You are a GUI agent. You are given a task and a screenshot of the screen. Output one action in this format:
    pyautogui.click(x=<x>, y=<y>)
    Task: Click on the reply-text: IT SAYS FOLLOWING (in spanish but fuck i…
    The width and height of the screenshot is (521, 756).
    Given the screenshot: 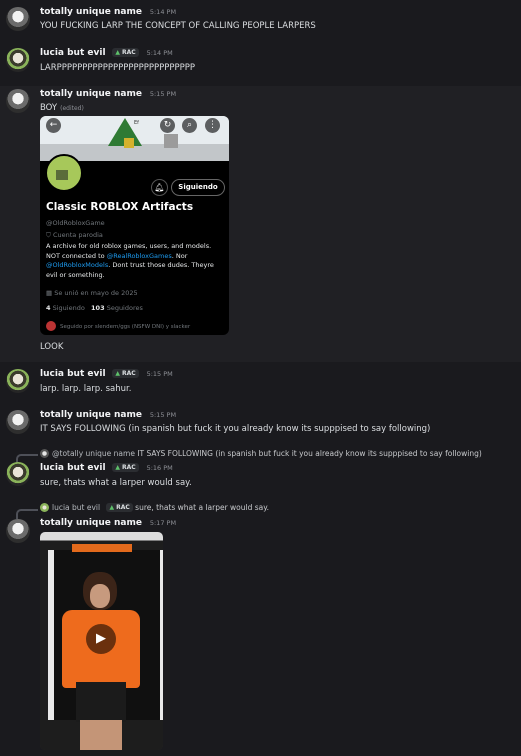 What is the action you would take?
    pyautogui.click(x=309, y=453)
    